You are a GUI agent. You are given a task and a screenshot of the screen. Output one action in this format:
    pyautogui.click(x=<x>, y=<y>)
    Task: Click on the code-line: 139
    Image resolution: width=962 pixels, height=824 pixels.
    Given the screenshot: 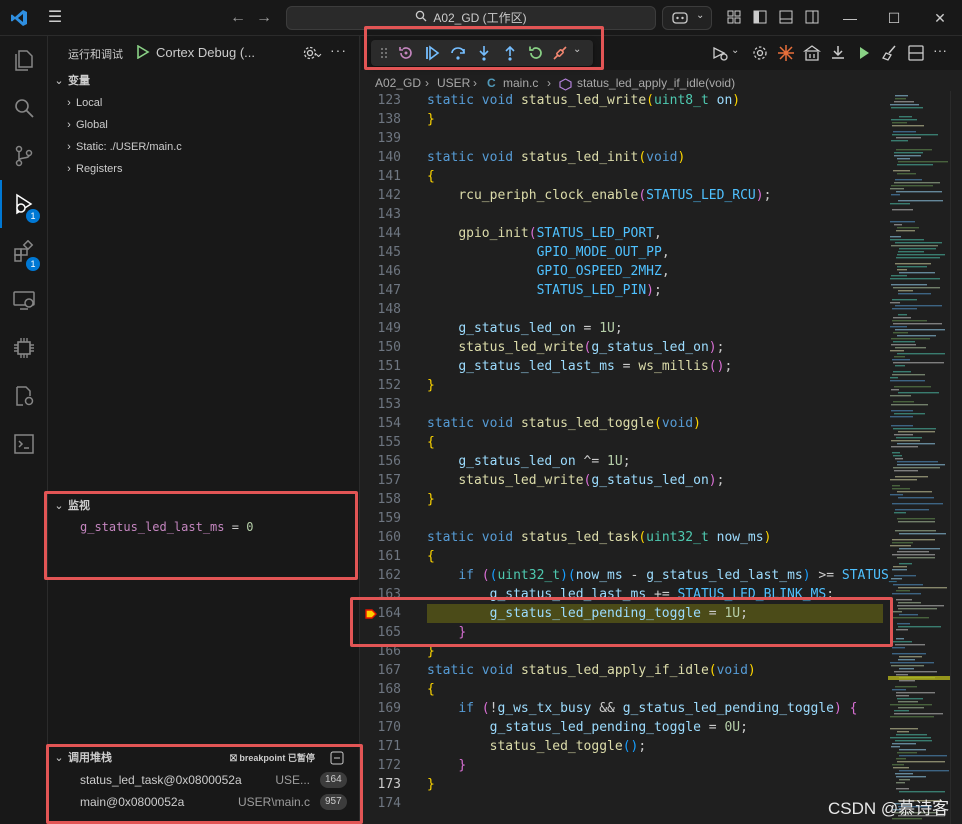 What is the action you would take?
    pyautogui.click(x=621, y=138)
    